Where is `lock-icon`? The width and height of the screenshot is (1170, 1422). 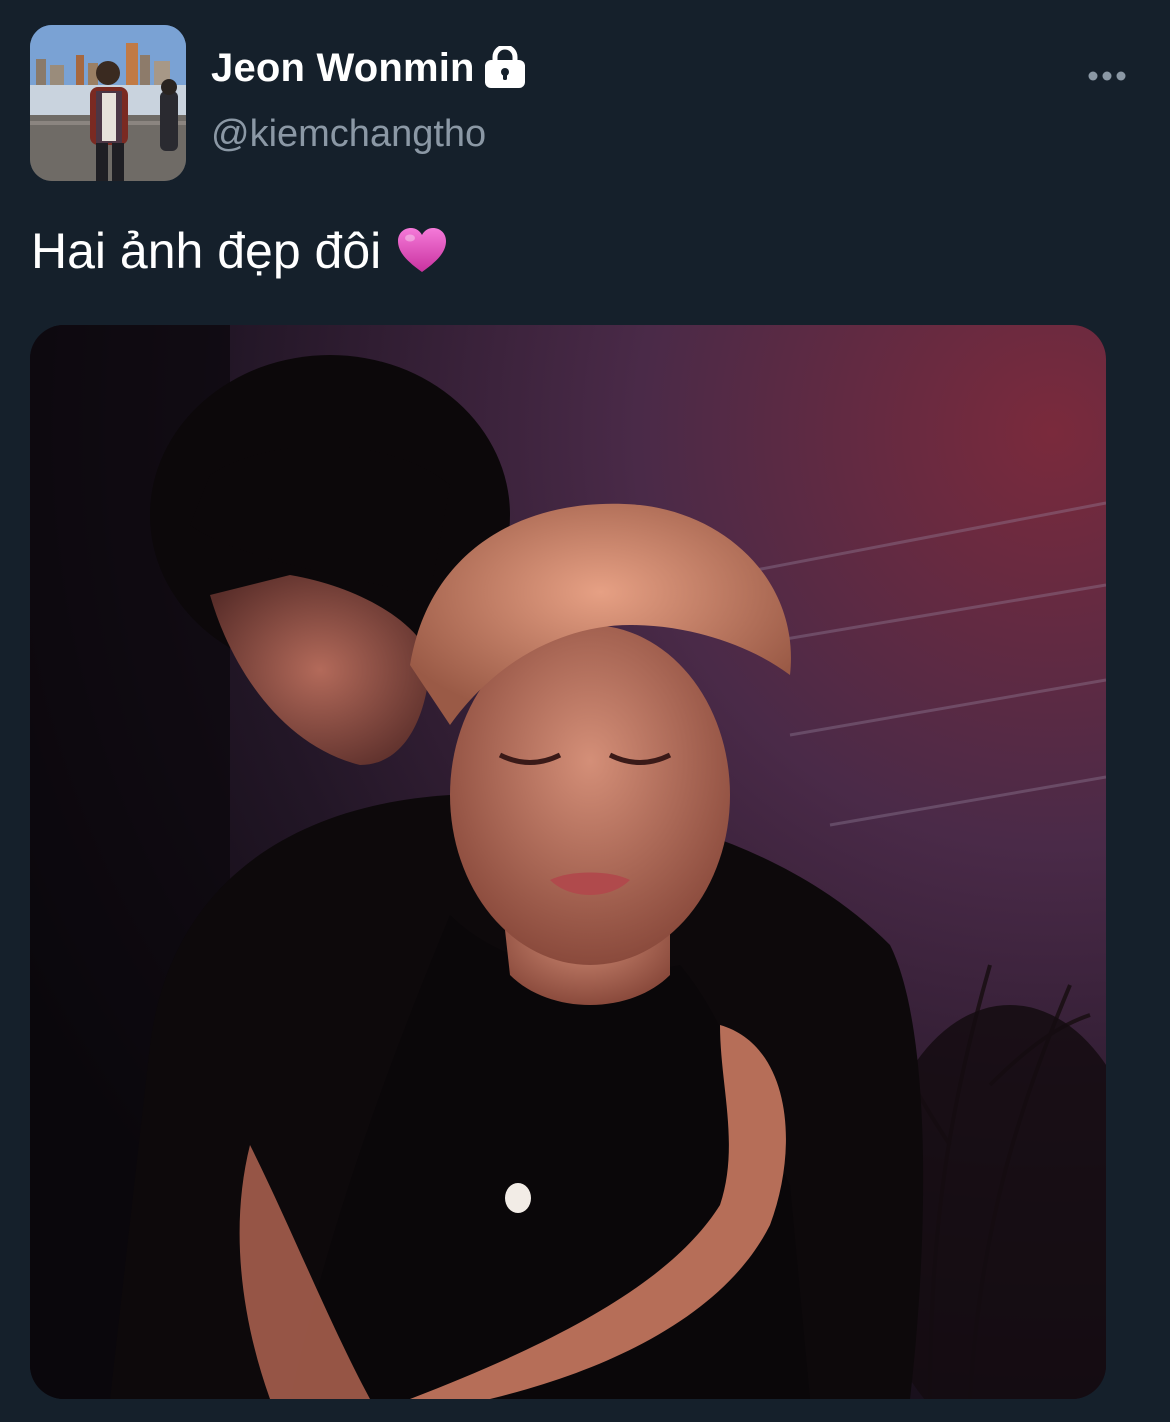 lock-icon is located at coordinates (505, 67).